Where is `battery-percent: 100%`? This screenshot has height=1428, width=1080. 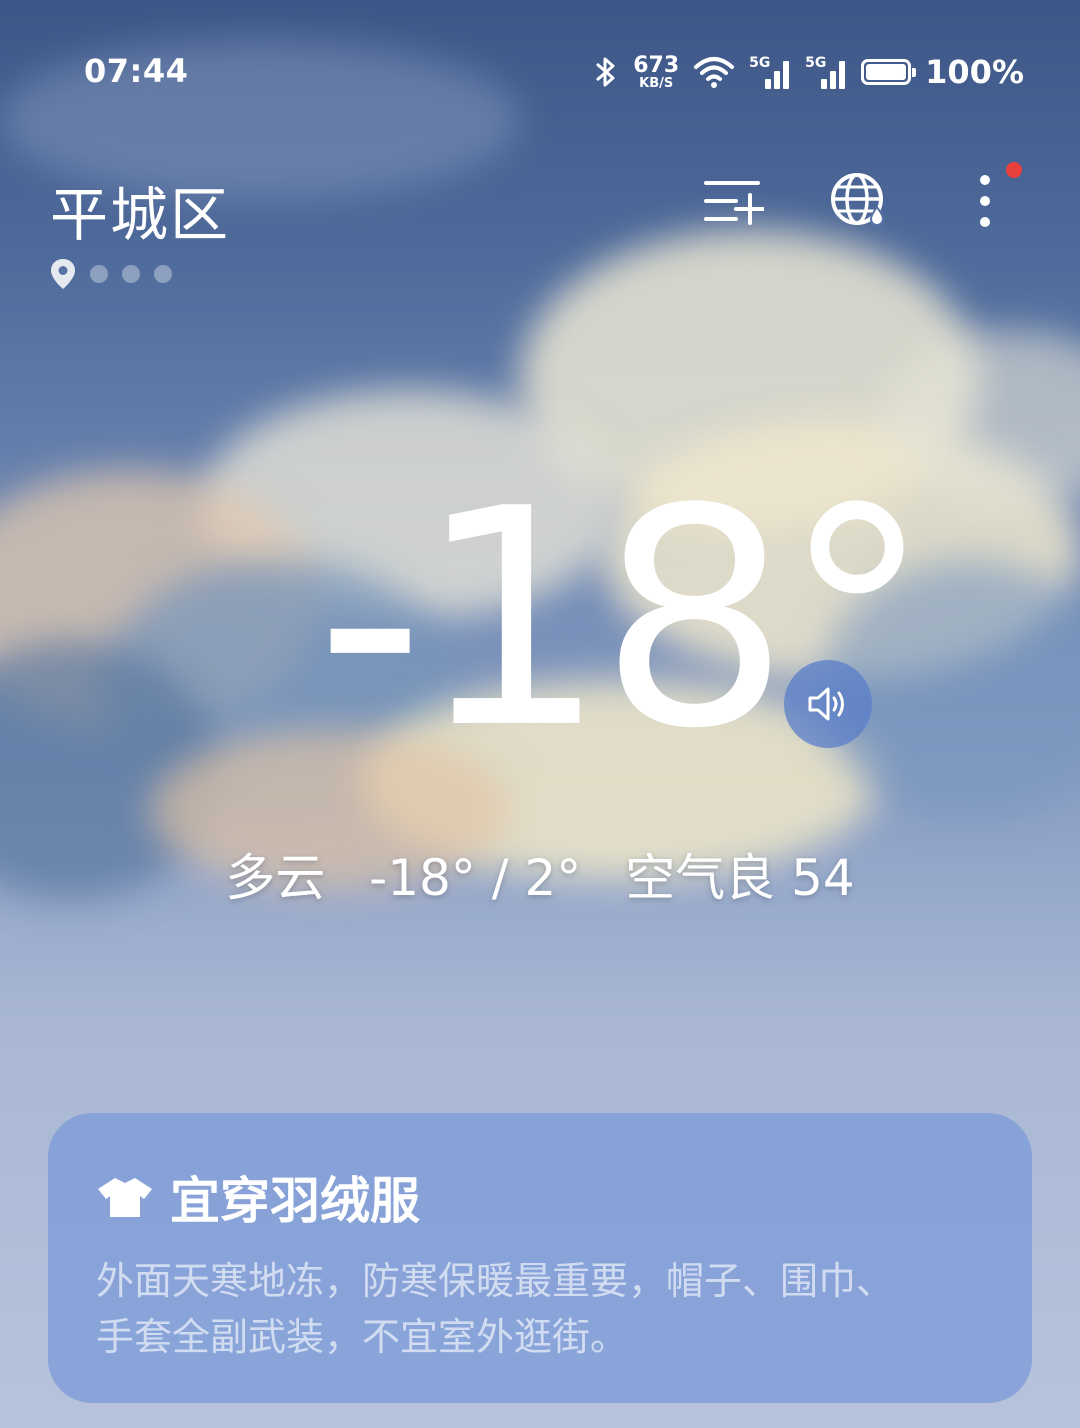 battery-percent: 100% is located at coordinates (974, 72).